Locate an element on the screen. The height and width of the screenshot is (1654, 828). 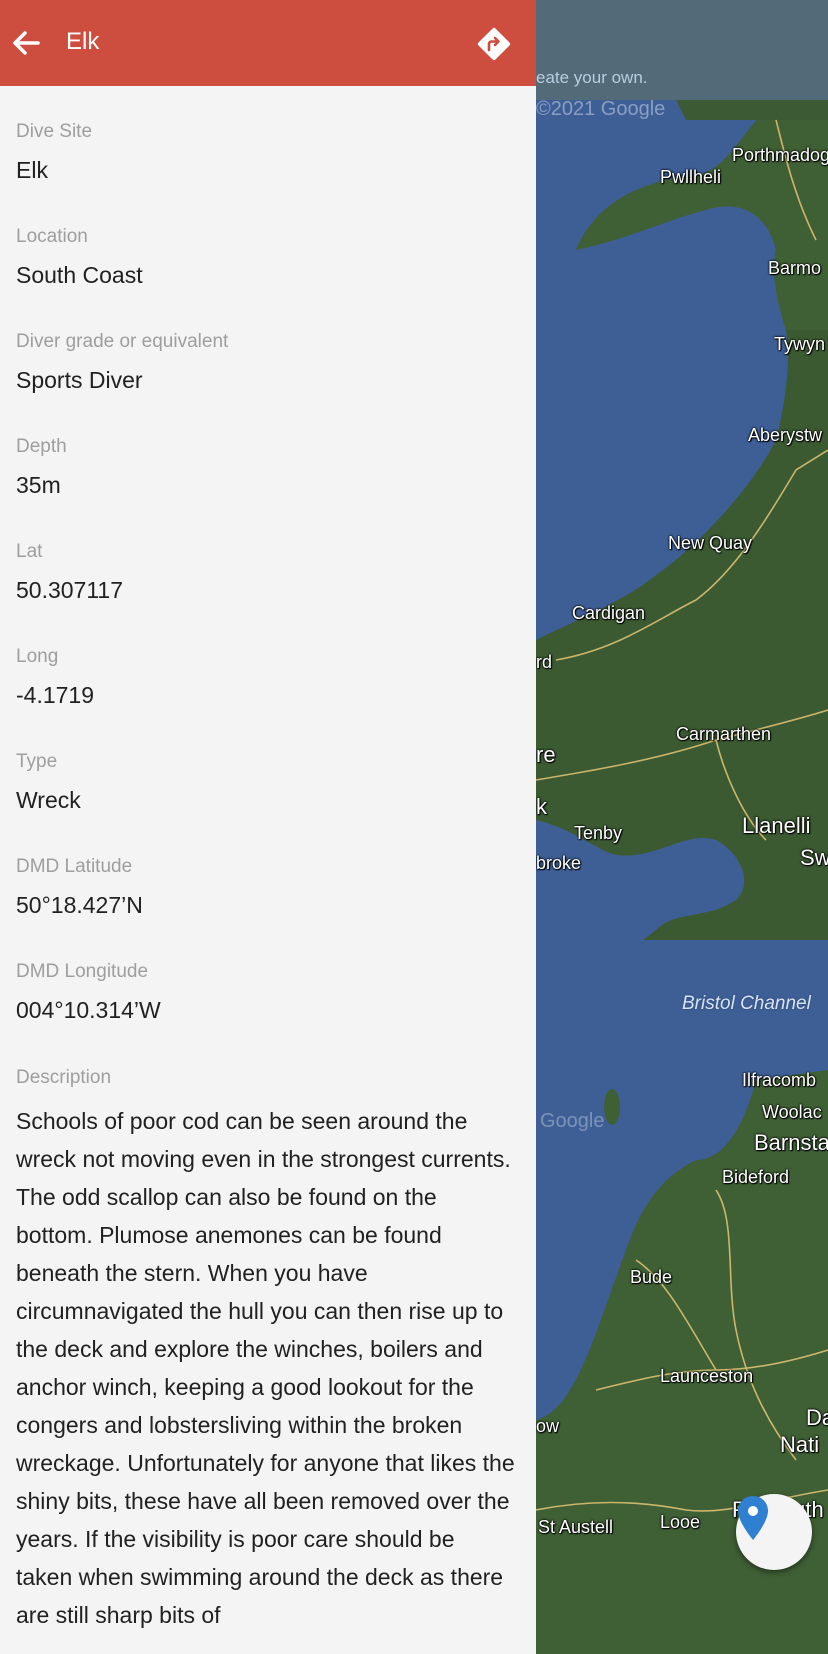
field-label: Long is located at coordinates (37, 656).